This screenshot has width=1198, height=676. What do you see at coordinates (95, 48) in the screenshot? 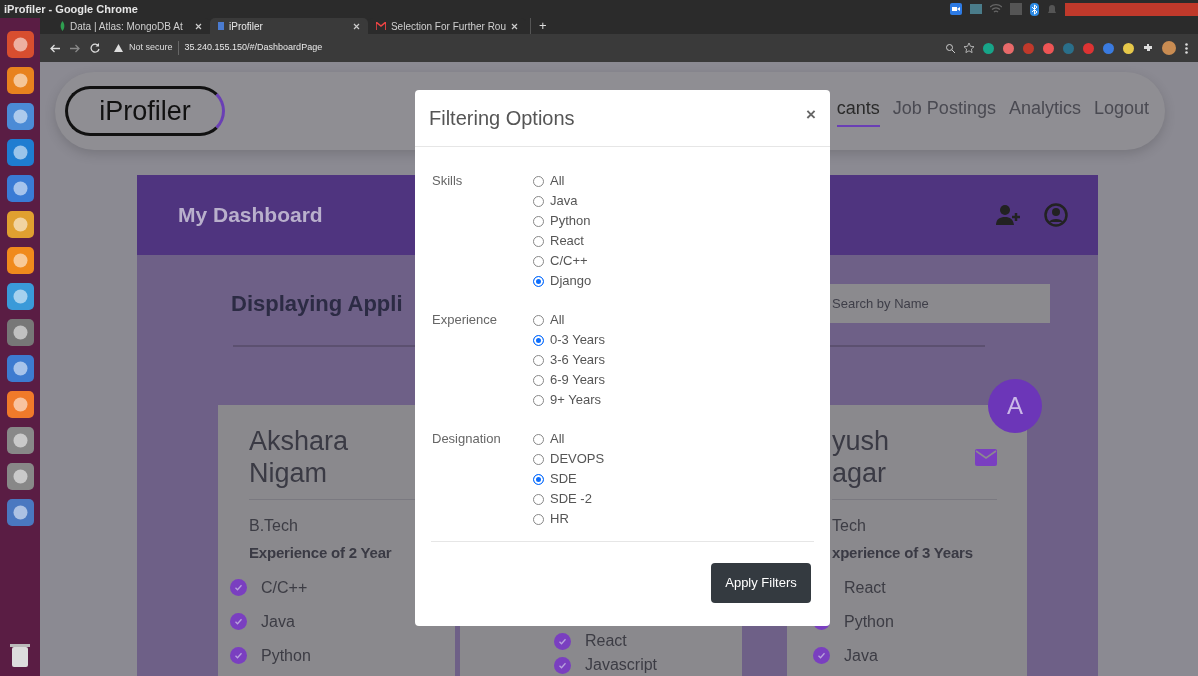
I see `reload-icon` at bounding box center [95, 48].